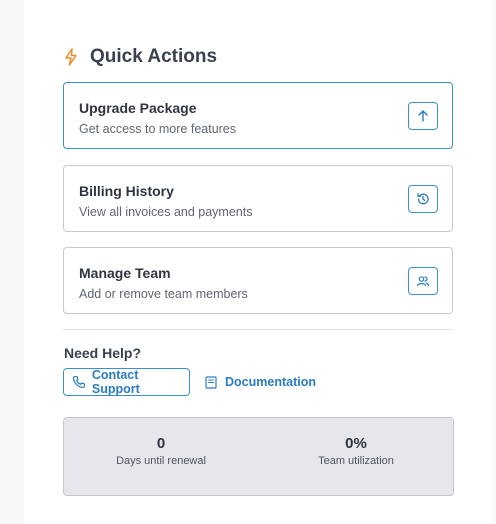 This screenshot has height=524, width=496. I want to click on stat-team-utilization: 0% Team utilization, so click(356, 451).